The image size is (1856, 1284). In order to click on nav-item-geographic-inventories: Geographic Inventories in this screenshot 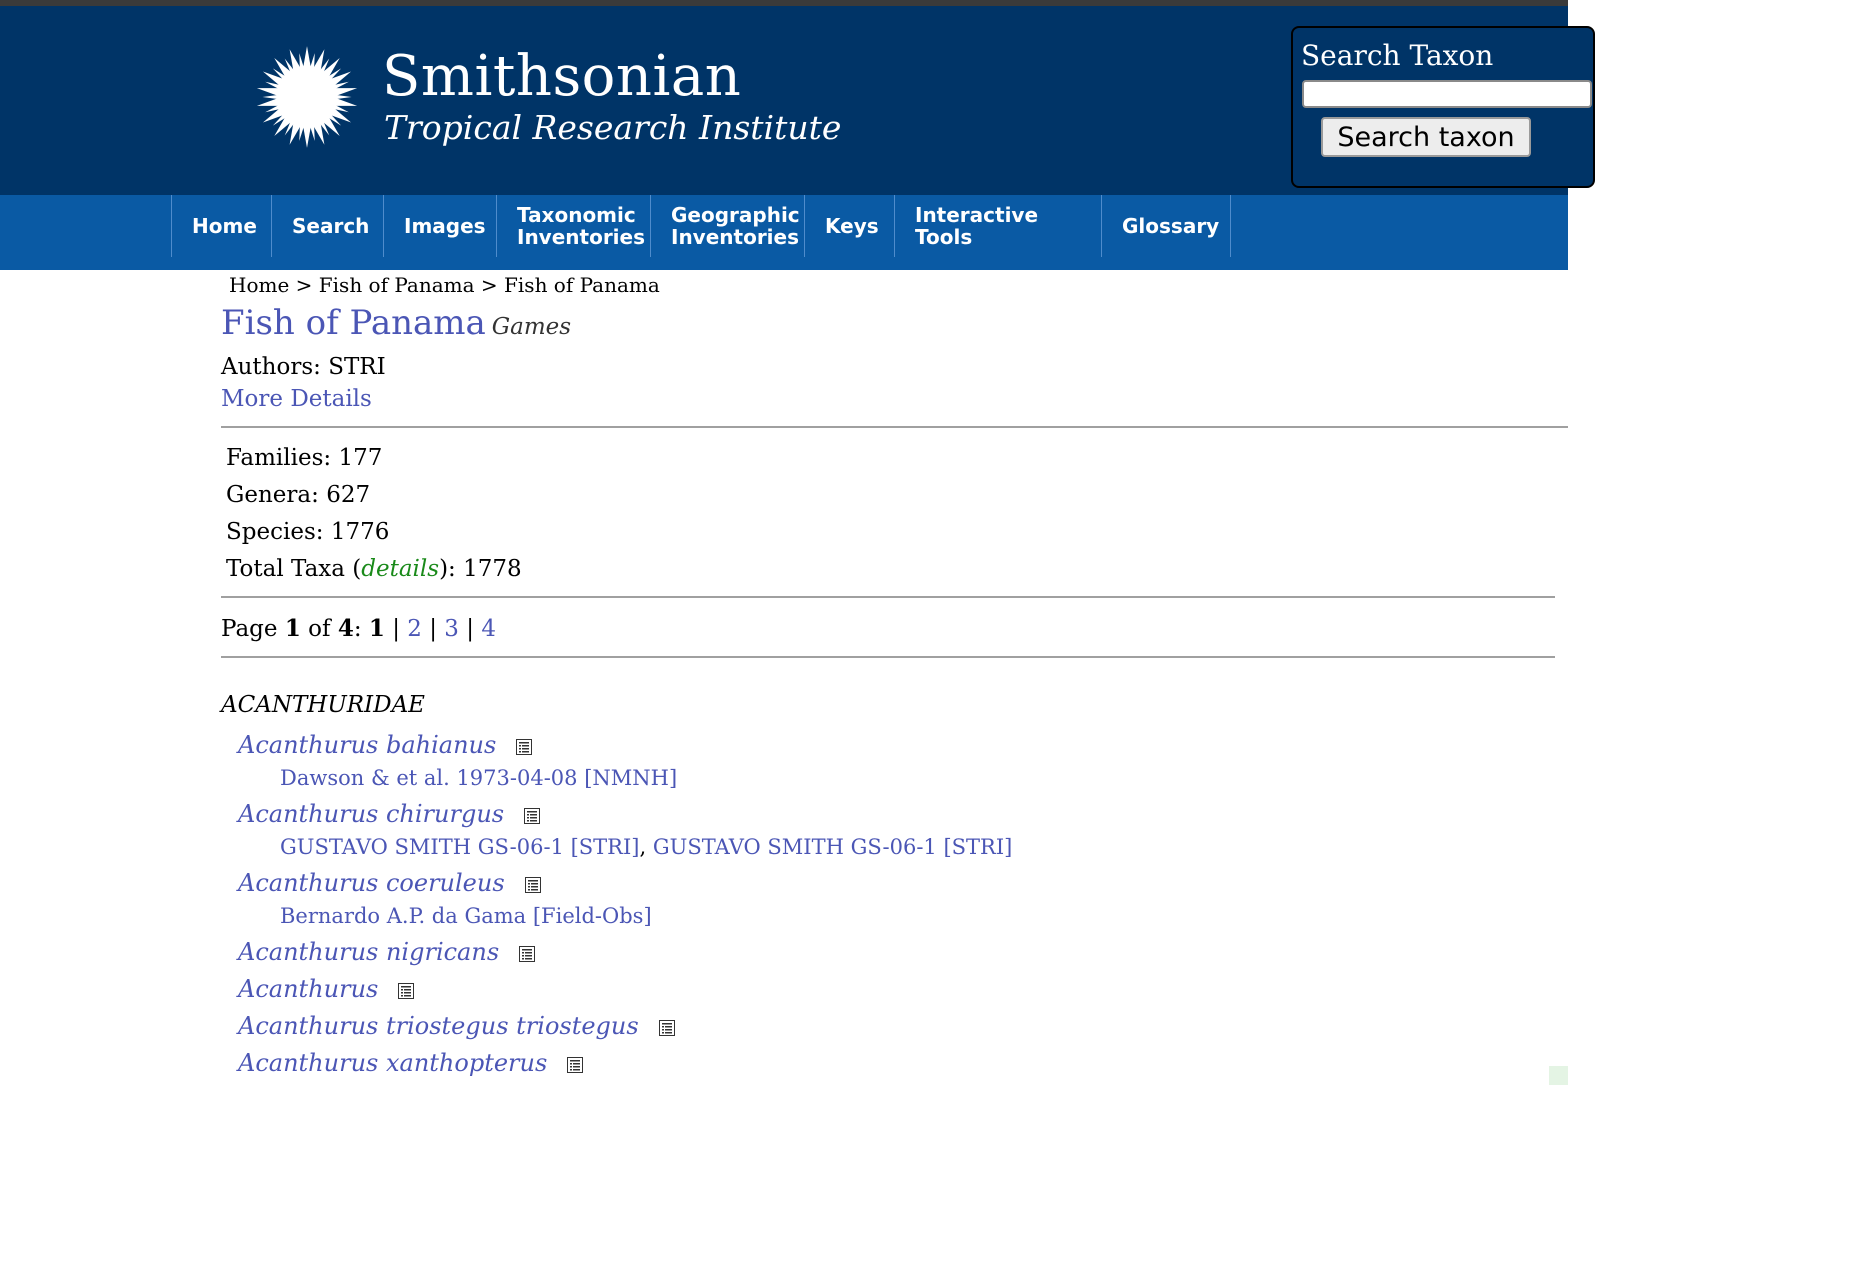, I will do `click(727, 226)`.